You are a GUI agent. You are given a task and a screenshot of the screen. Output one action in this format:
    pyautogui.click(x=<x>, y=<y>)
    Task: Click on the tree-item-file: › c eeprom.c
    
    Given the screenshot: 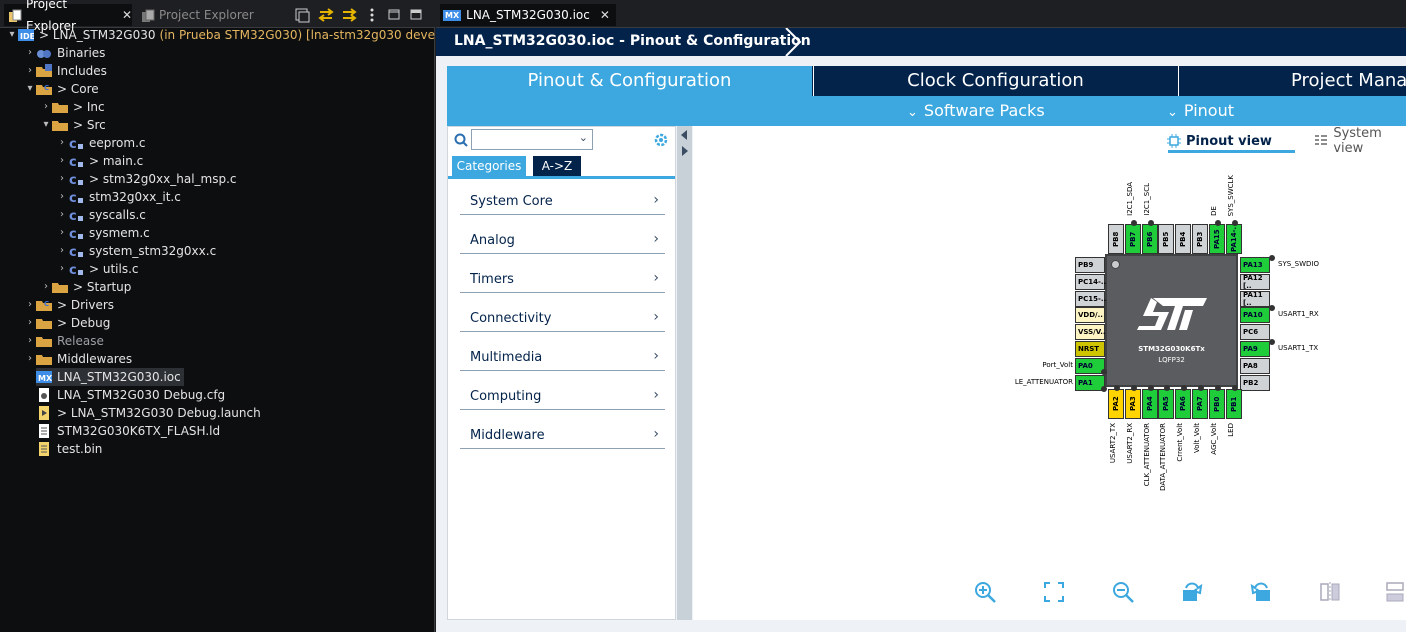 What is the action you would take?
    pyautogui.click(x=101, y=143)
    